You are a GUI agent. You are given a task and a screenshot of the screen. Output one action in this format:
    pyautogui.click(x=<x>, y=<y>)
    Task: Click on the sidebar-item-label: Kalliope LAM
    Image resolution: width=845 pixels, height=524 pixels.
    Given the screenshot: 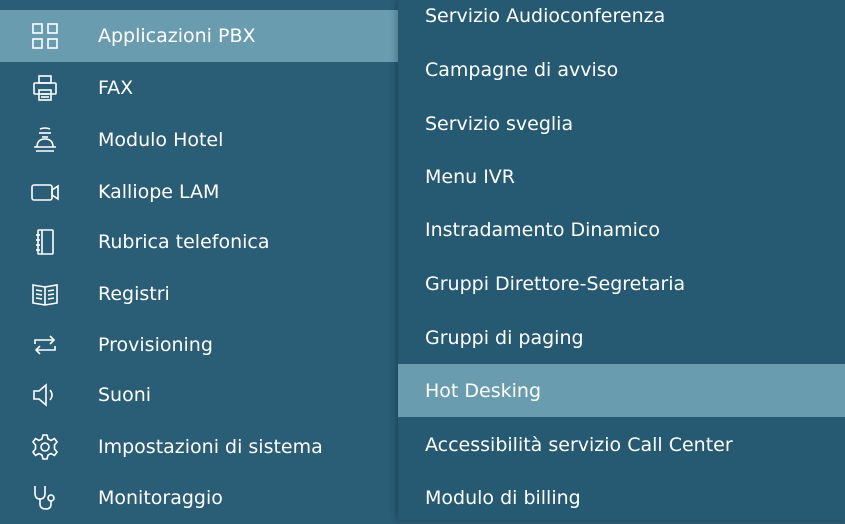 What is the action you would take?
    pyautogui.click(x=159, y=192)
    